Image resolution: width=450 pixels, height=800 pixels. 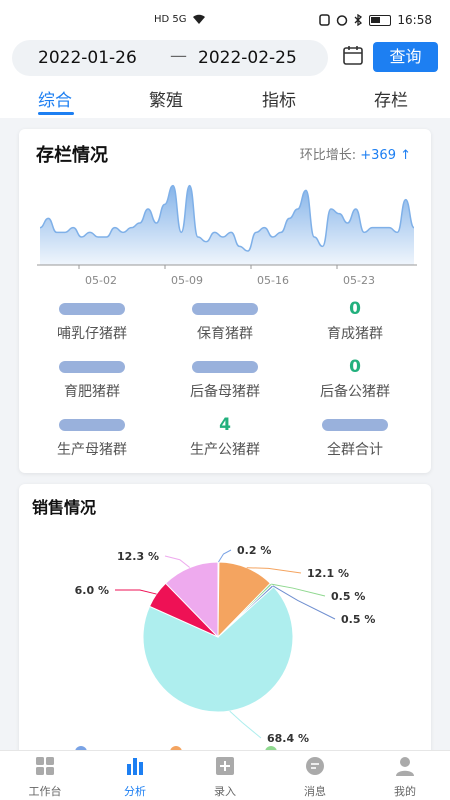 What do you see at coordinates (92, 590) in the screenshot?
I see `pie-label: 6.0 %` at bounding box center [92, 590].